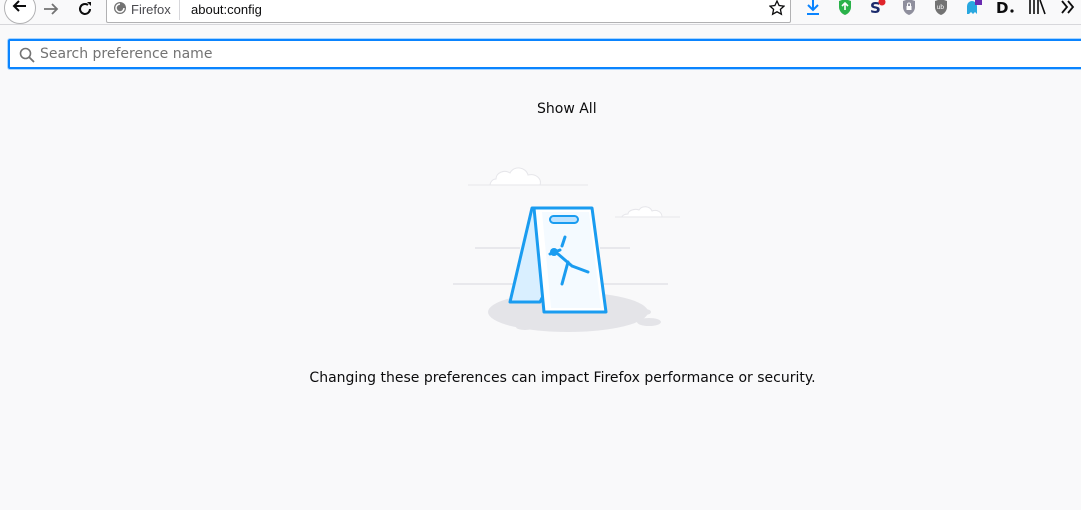  I want to click on bookmark-button, so click(777, 10).